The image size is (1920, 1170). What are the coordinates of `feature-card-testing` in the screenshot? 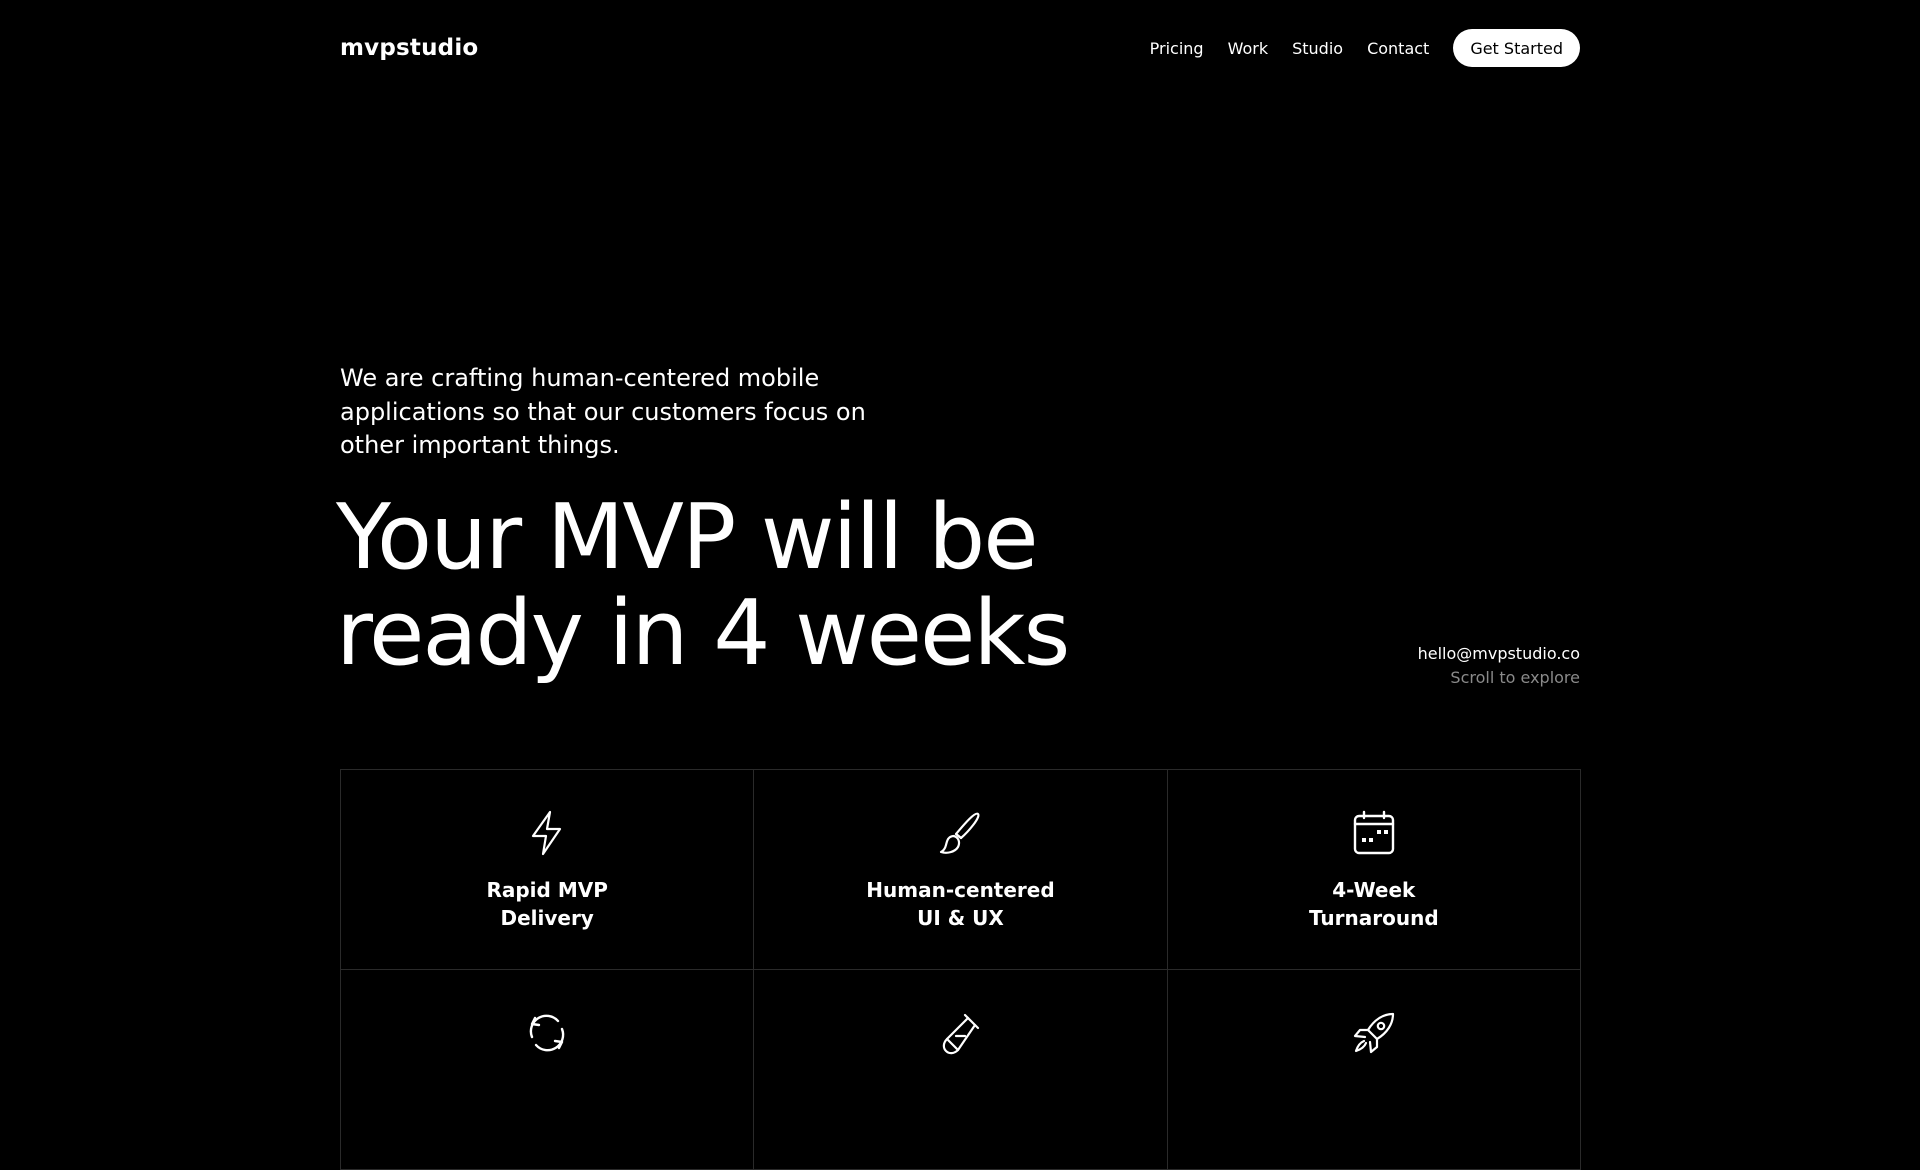 It's located at (961, 1070).